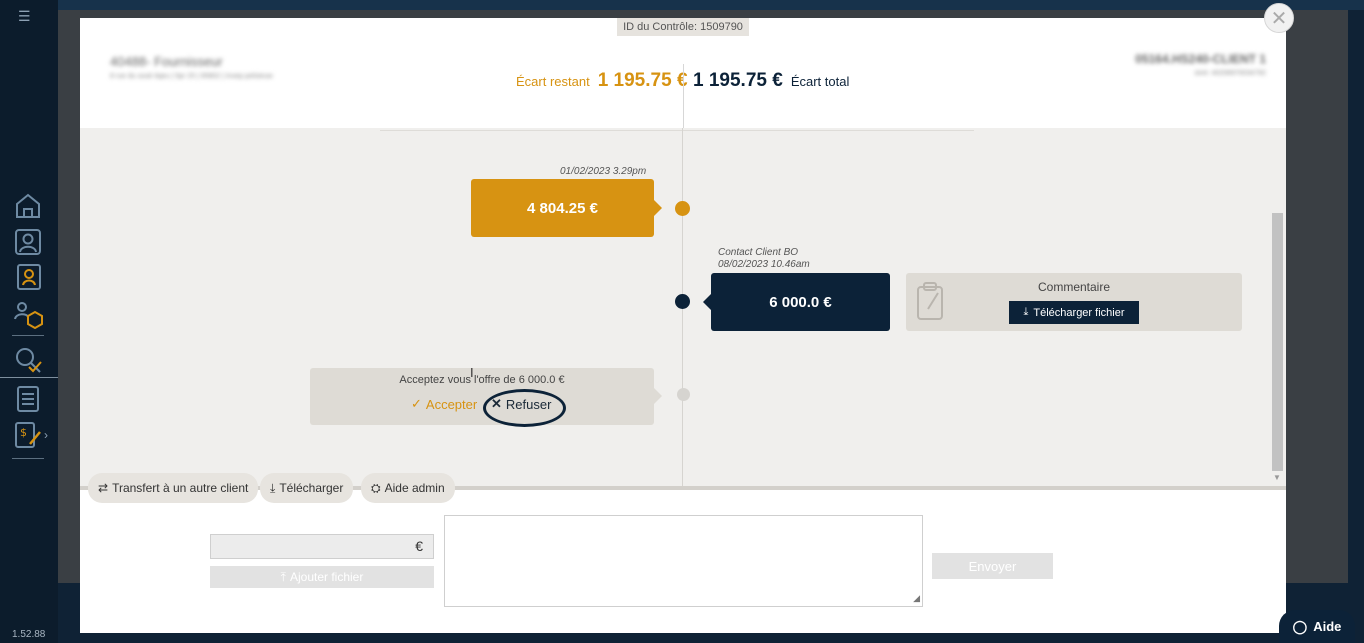 The image size is (1364, 643). I want to click on supplier-name: 40488- Fournisseur, so click(166, 61).